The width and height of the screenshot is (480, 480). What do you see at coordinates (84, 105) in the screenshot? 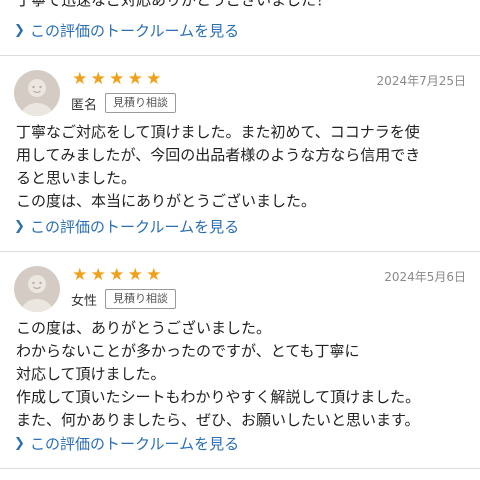
I see `reviewer-name: 匿名` at bounding box center [84, 105].